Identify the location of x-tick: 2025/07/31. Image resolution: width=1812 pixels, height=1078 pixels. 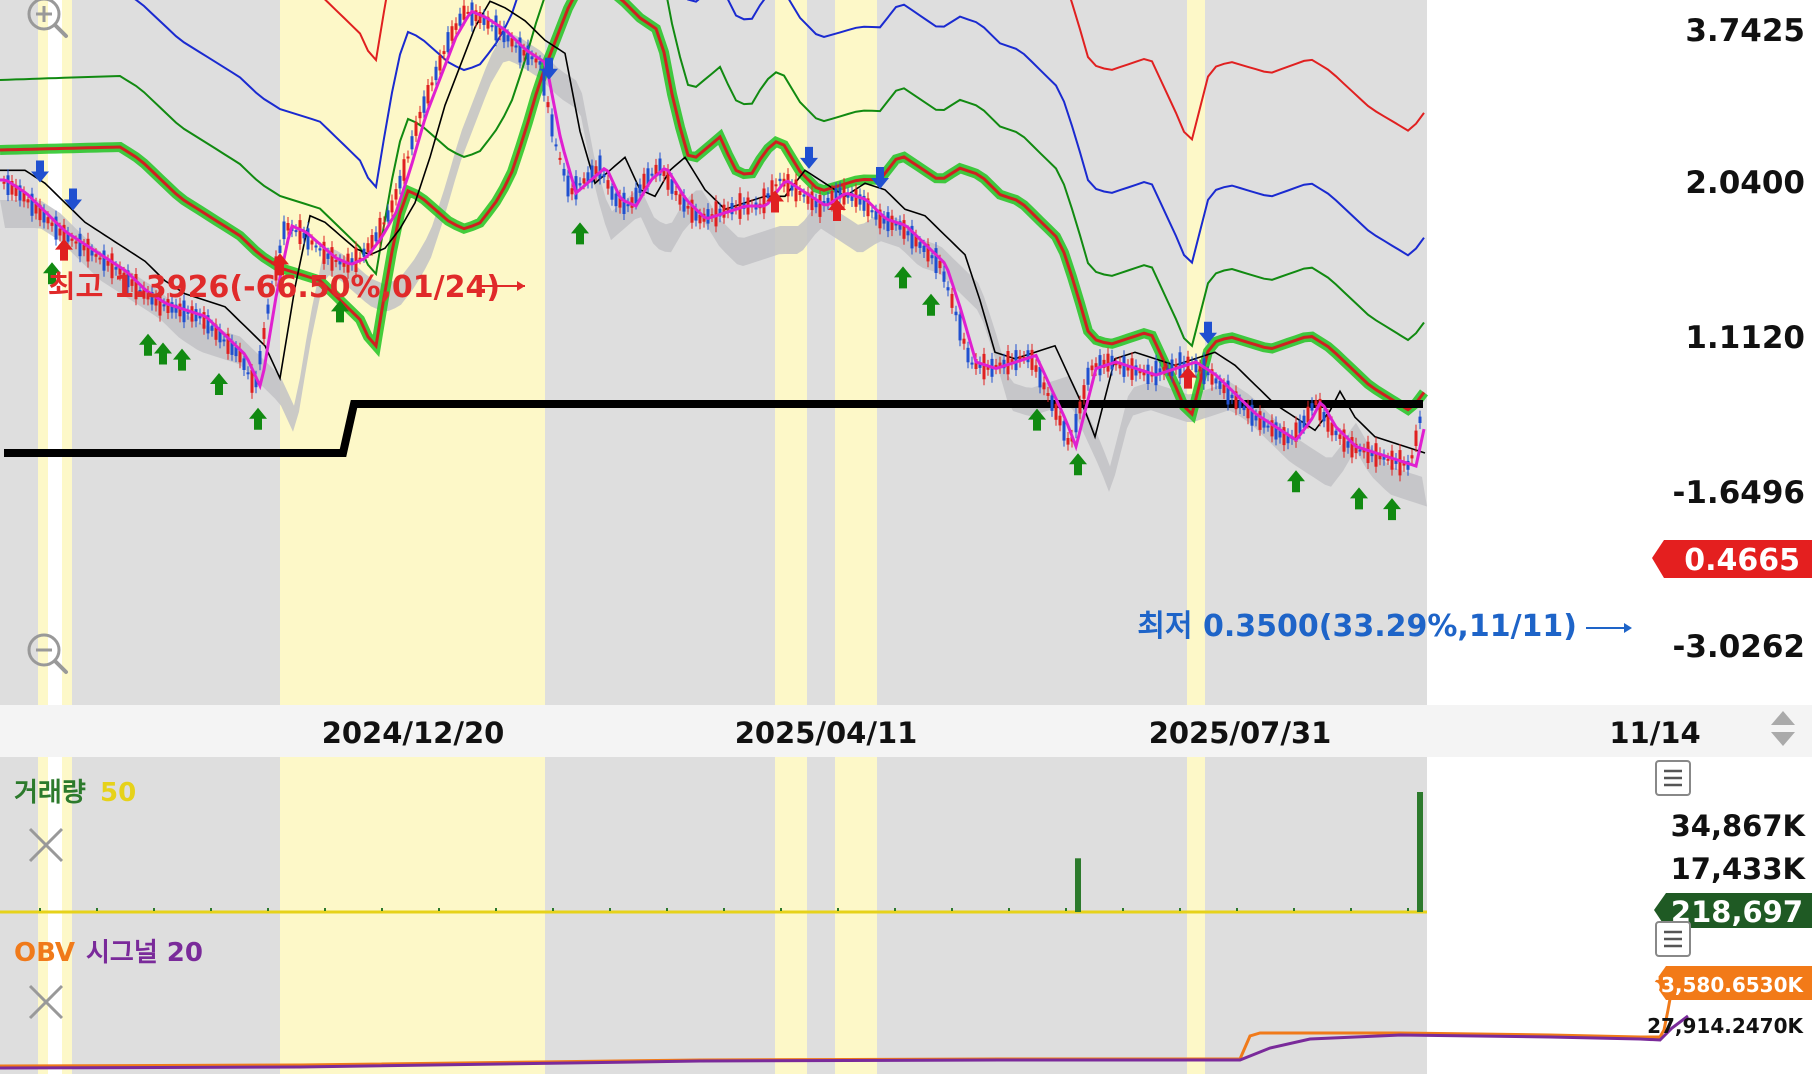
(1240, 733).